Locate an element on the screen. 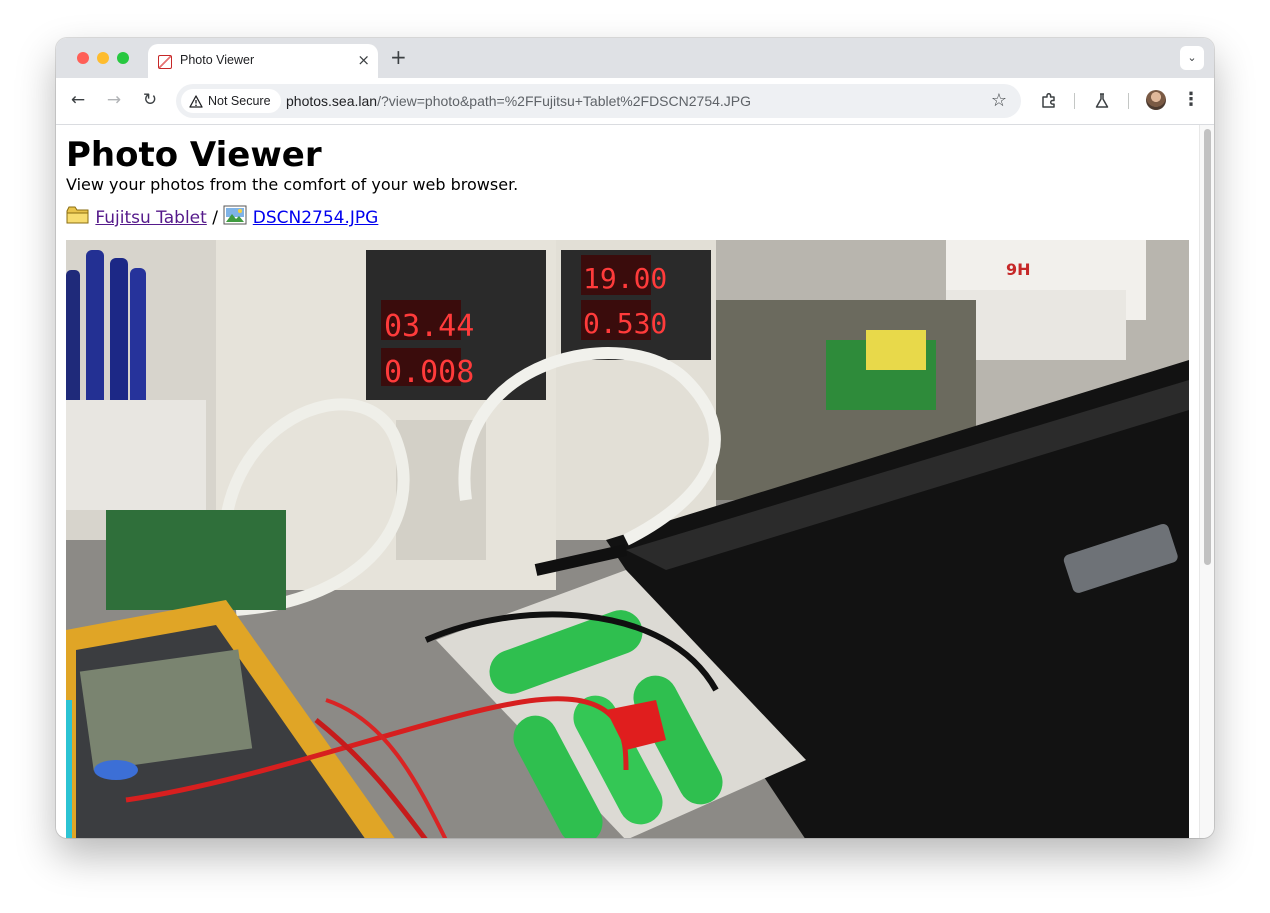  image-file-icon is located at coordinates (235, 215).